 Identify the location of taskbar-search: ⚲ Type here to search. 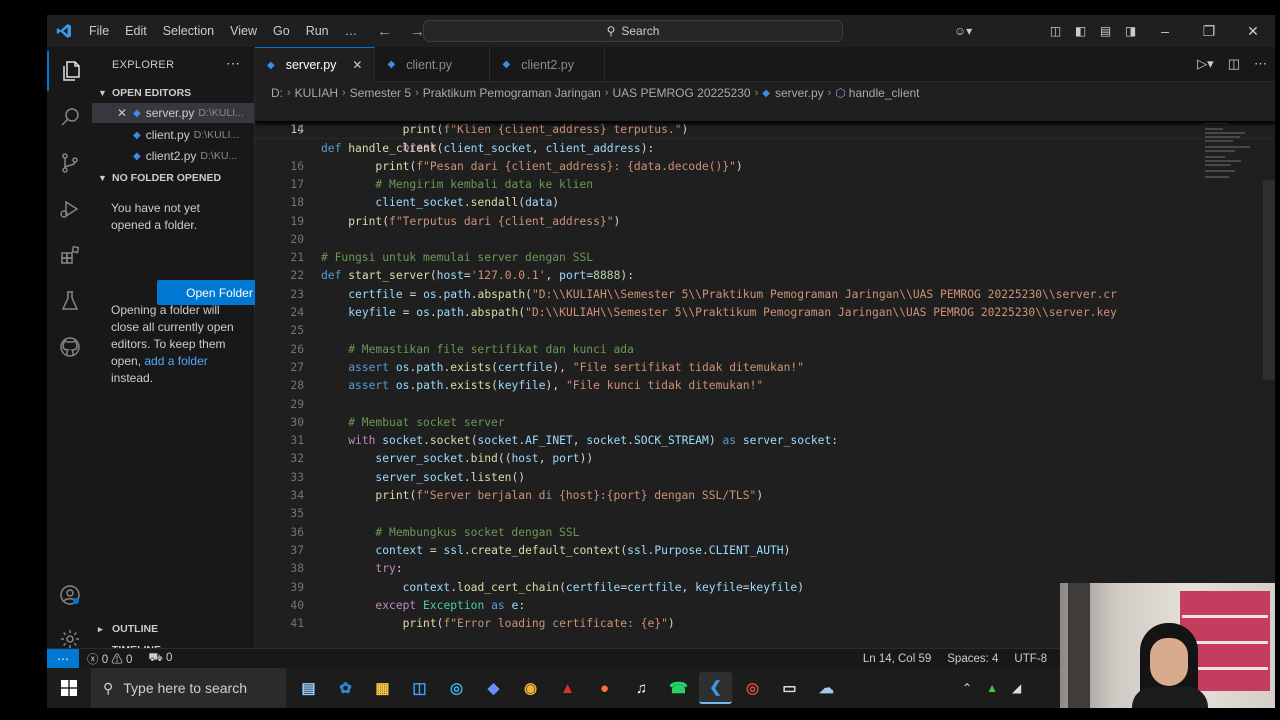
(188, 688).